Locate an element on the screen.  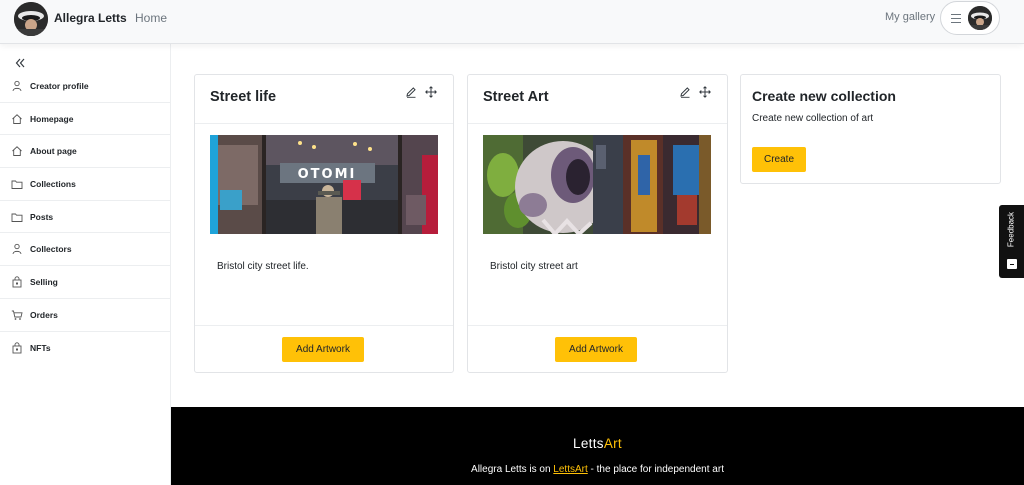
svg-text: OTOMI is located at coordinates (327, 174).